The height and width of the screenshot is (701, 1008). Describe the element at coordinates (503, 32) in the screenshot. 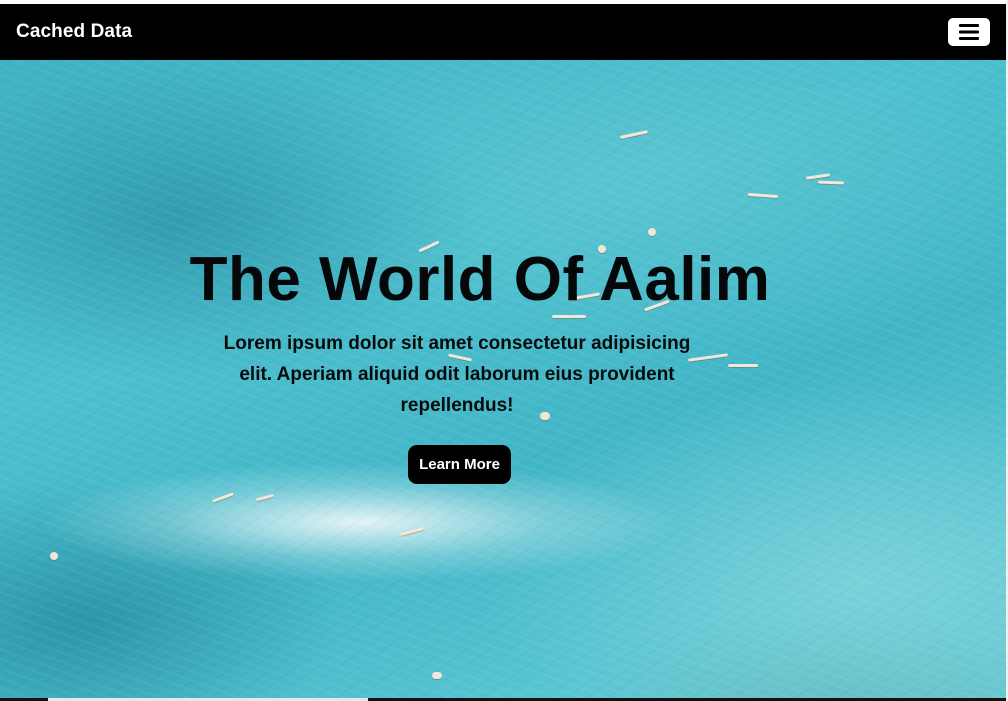

I see `navbar: Cached Data` at that location.